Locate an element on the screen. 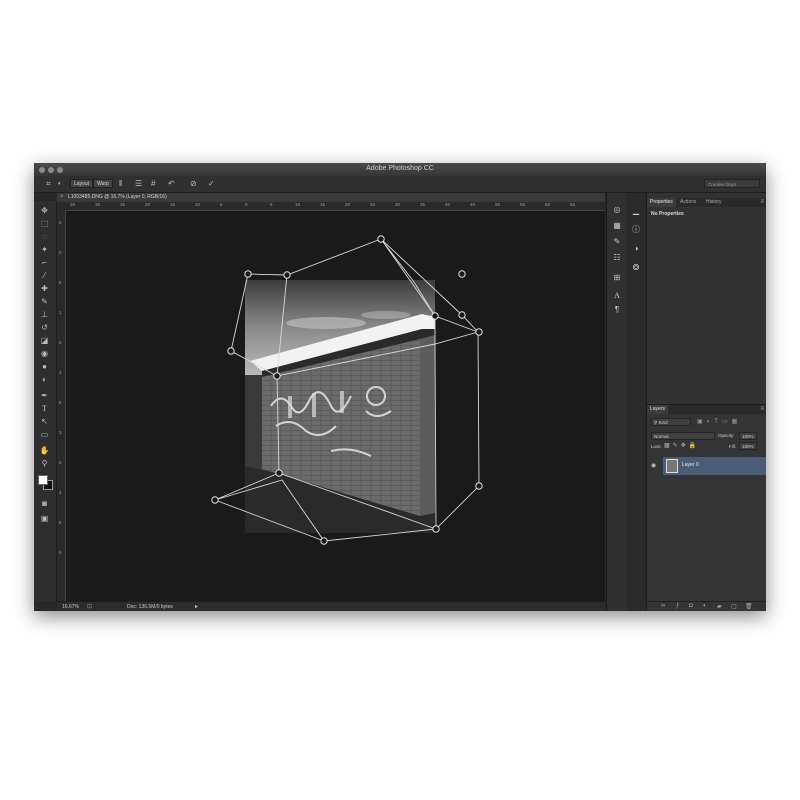  blur-tool-icon: ● is located at coordinates (44, 366).